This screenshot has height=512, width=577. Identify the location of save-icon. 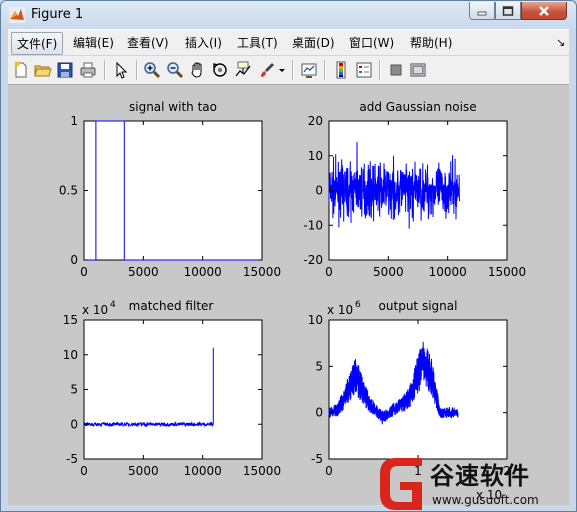
(65, 70).